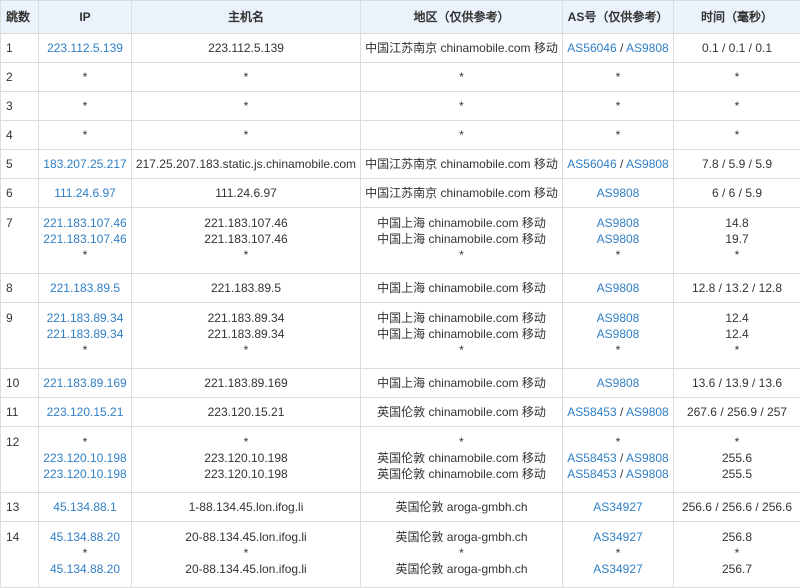 The image size is (800, 588). What do you see at coordinates (618, 77) in the screenshot?
I see `as-empty: *` at bounding box center [618, 77].